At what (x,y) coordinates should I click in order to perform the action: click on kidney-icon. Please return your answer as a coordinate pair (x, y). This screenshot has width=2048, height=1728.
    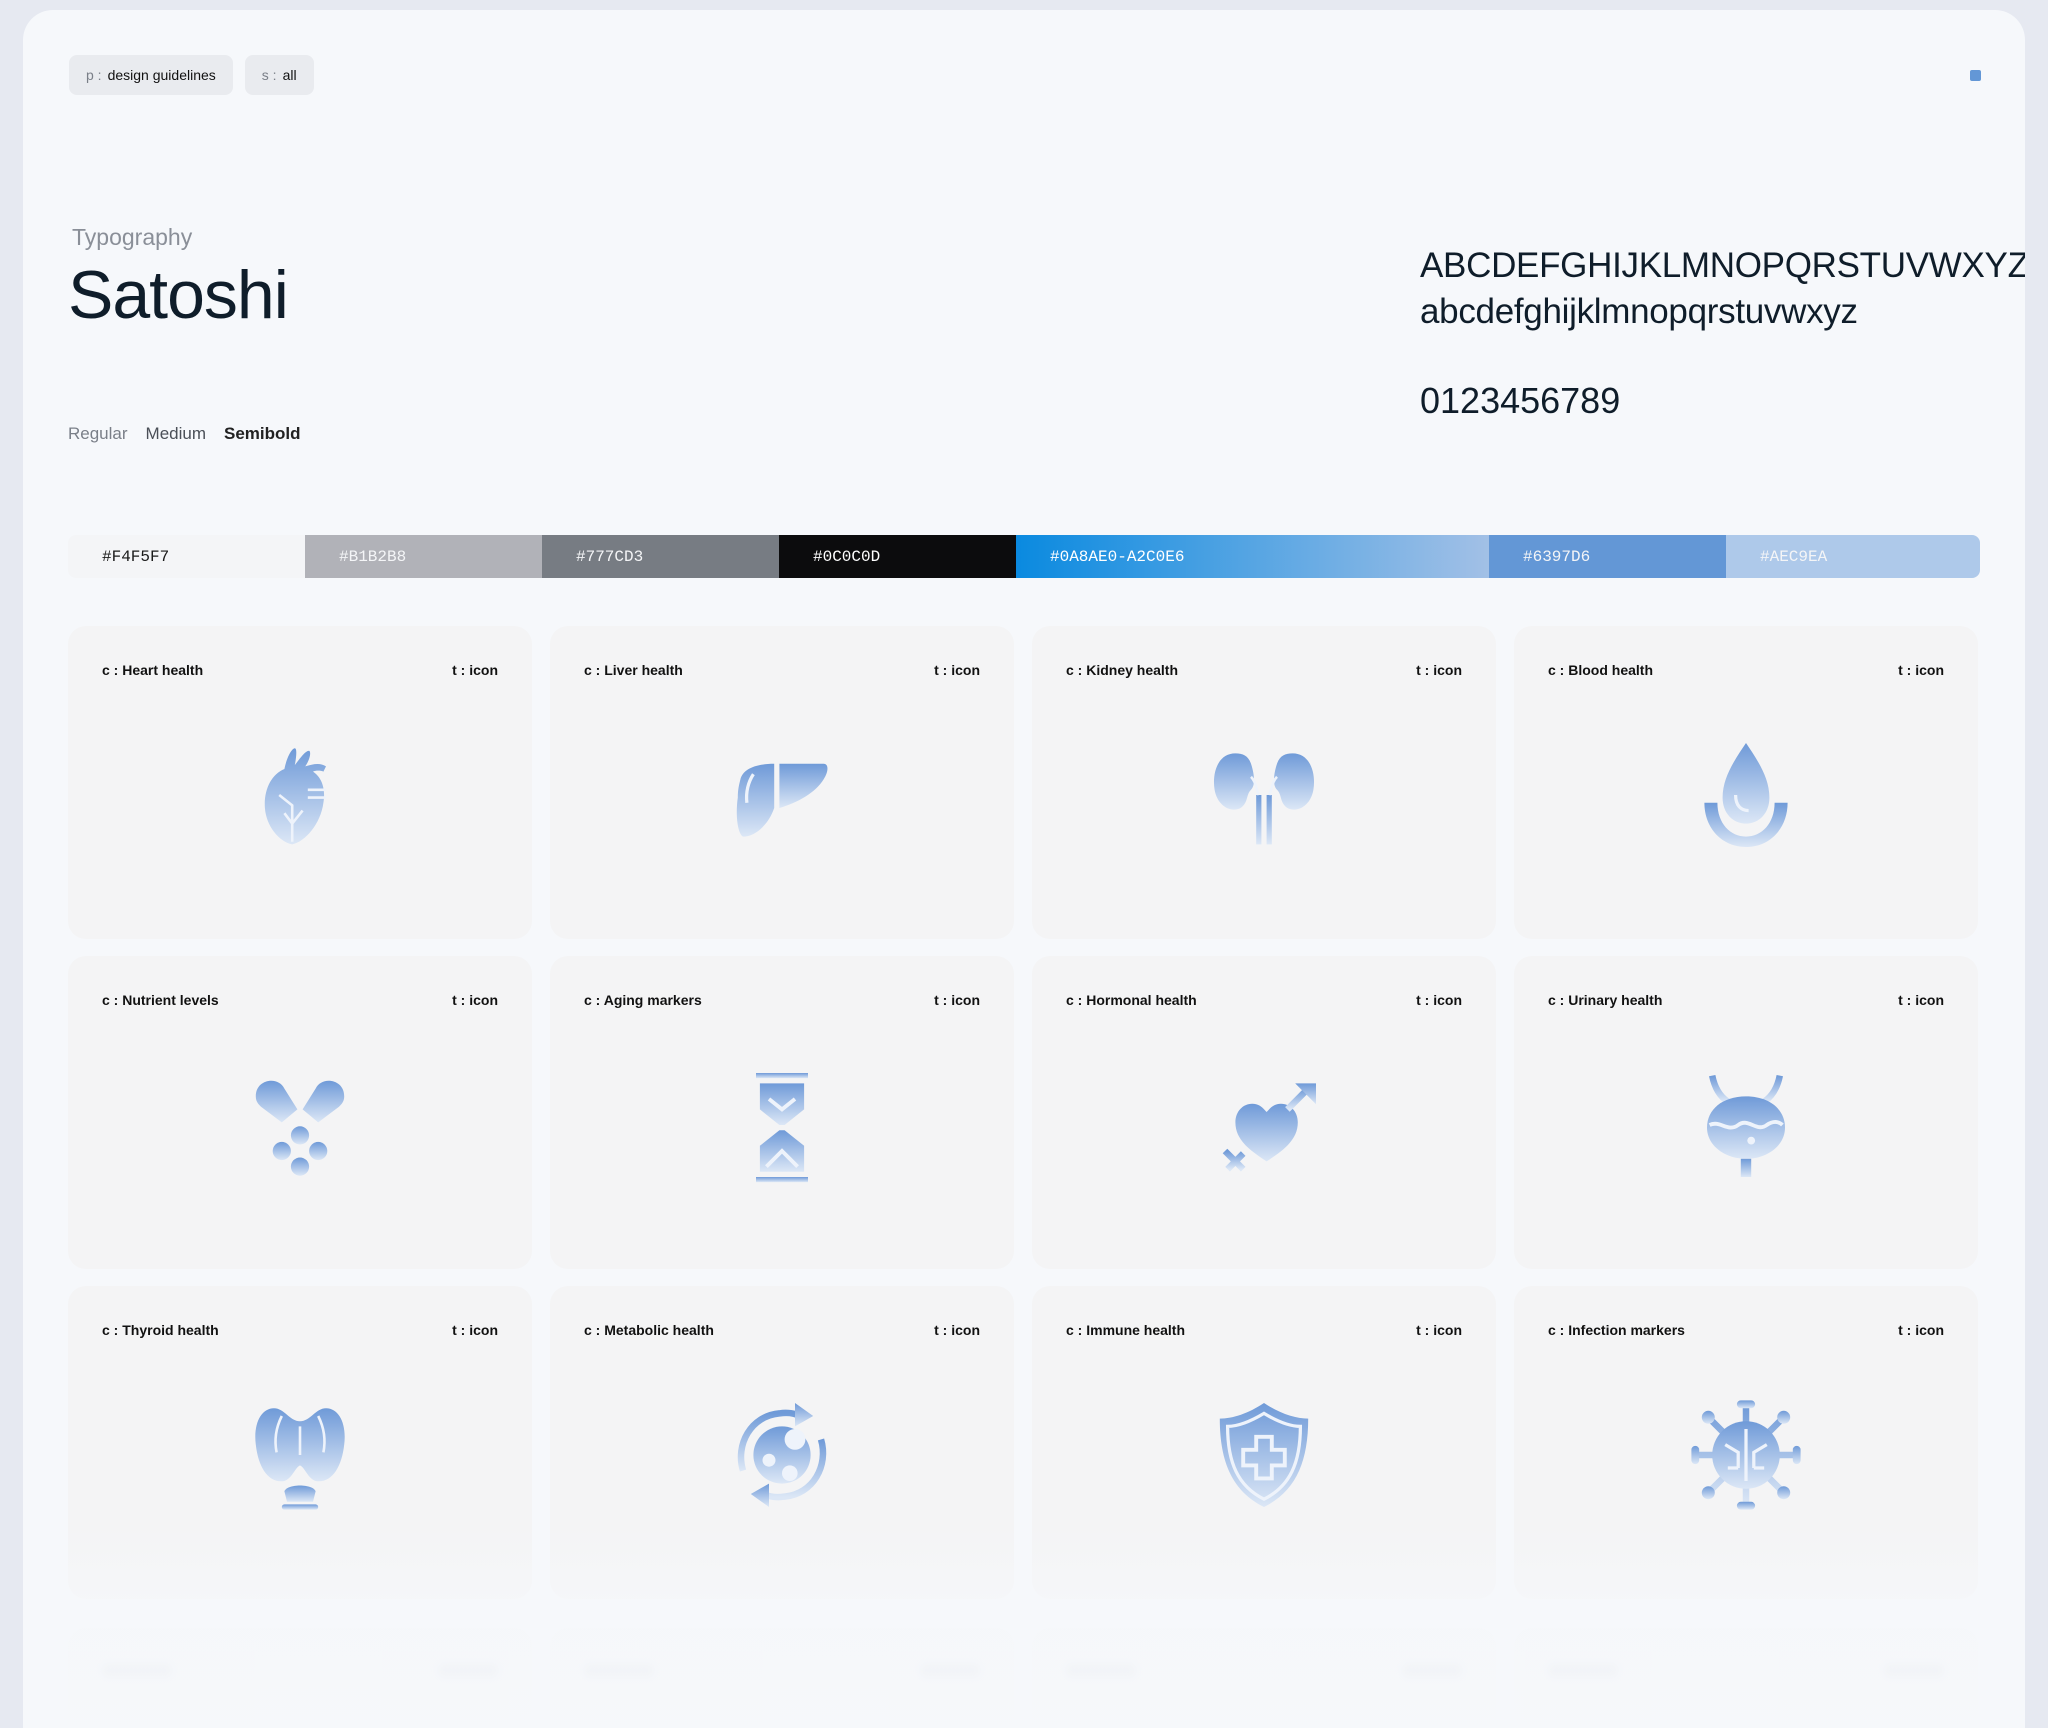
    Looking at the image, I should click on (1264, 799).